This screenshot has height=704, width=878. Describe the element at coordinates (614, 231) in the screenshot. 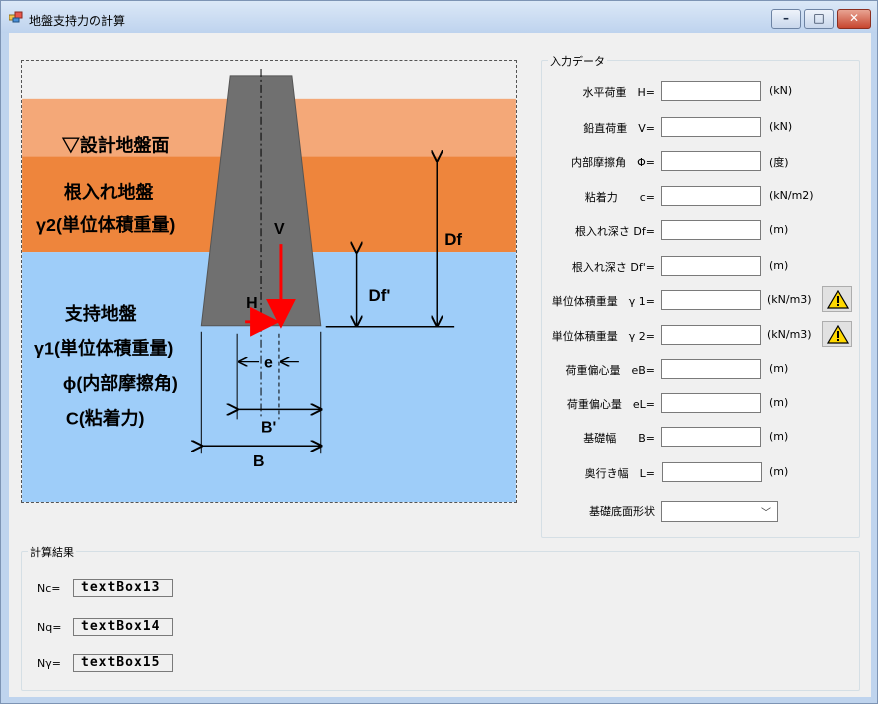

I see `df-input-label: 根入れ深さ Df=` at that location.